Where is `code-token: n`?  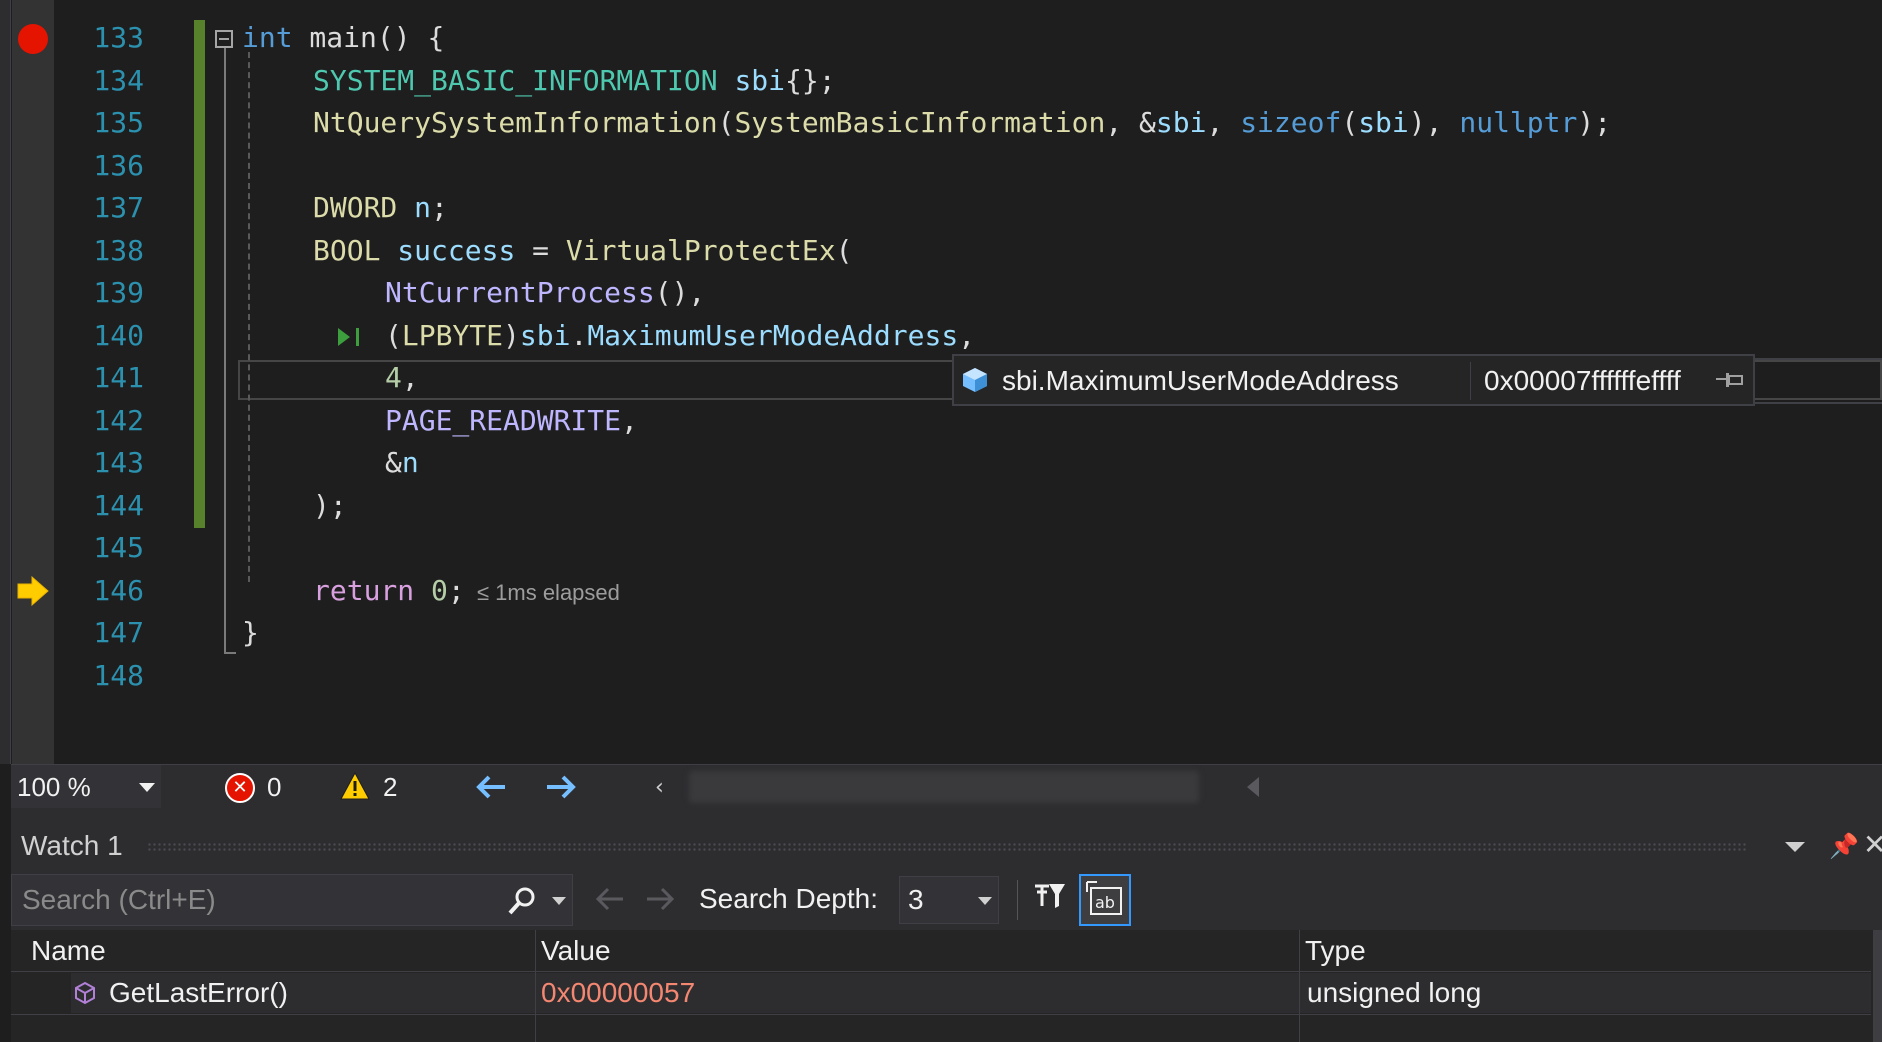 code-token: n is located at coordinates (423, 207).